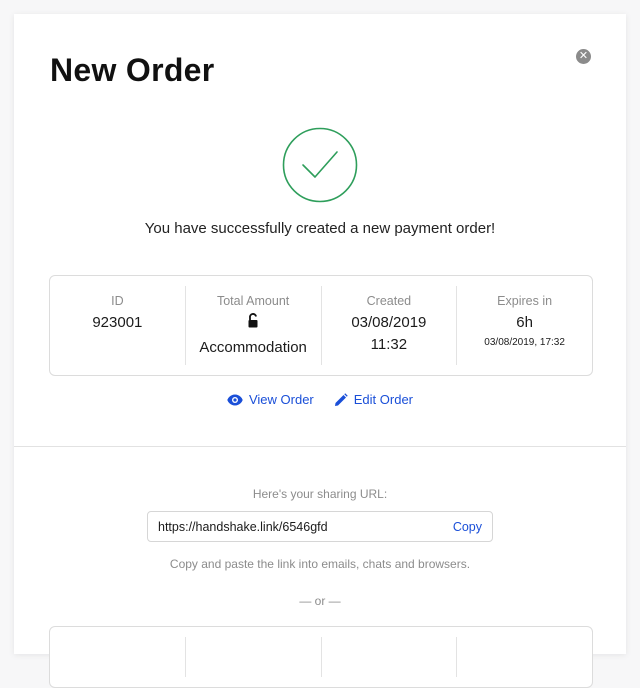 This screenshot has width=640, height=688. What do you see at coordinates (389, 322) in the screenshot?
I see `created-date: 03/08/2019` at bounding box center [389, 322].